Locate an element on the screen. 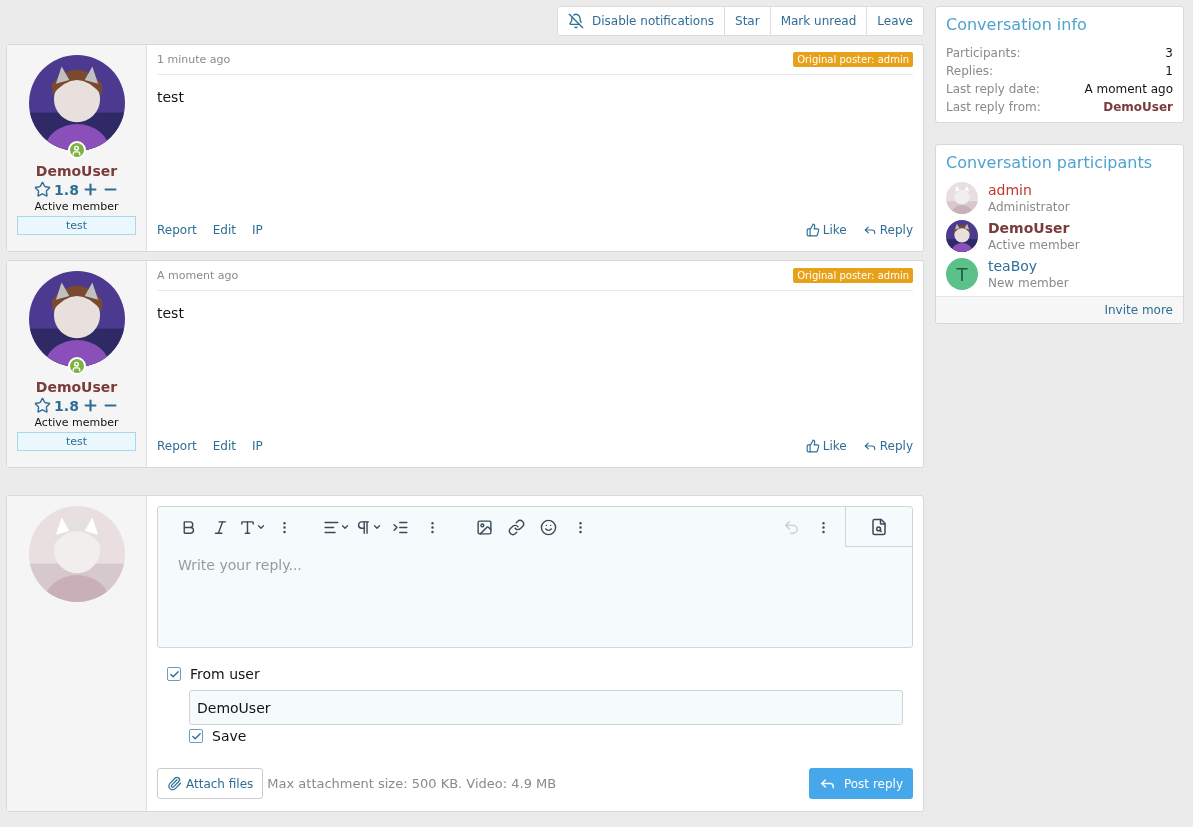 This screenshot has height=827, width=1193. attach-button: Attach files is located at coordinates (210, 783).